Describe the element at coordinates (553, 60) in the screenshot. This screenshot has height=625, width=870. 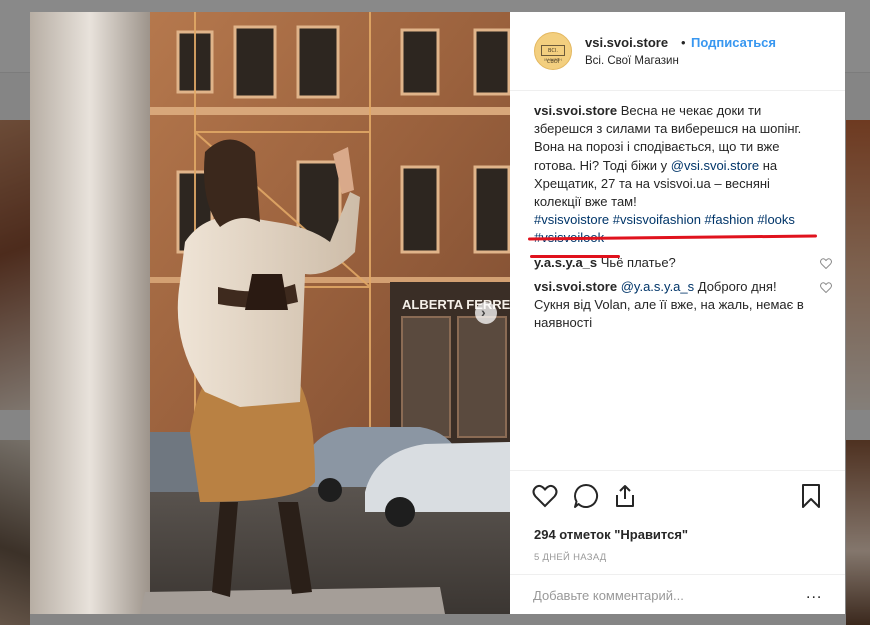
I see `avatar-logo-sub: МАГАЗИН` at that location.